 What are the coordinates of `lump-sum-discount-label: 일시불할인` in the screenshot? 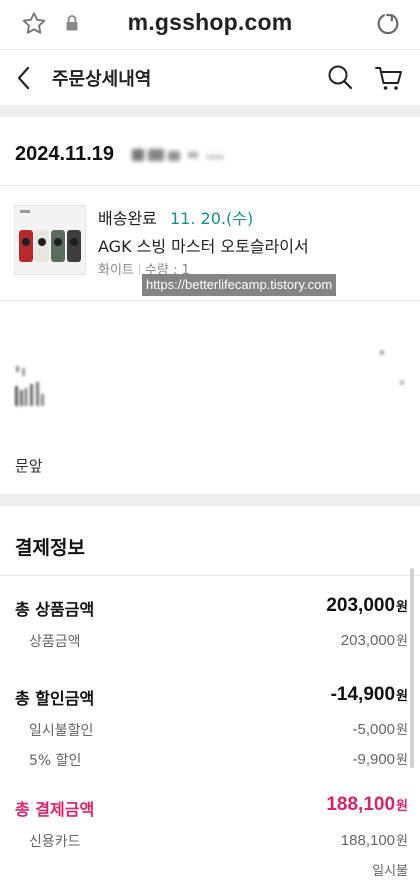 It's located at (61, 731).